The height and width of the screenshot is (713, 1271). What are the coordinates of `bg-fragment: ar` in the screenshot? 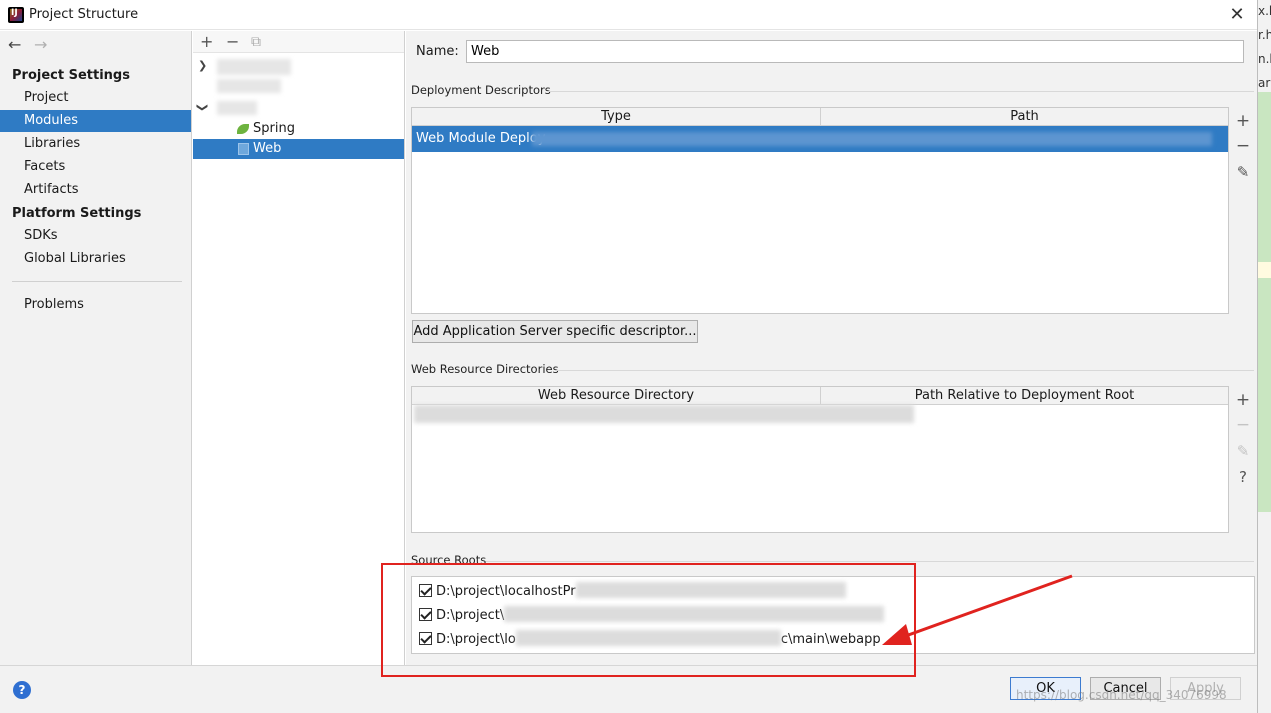 It's located at (1264, 83).